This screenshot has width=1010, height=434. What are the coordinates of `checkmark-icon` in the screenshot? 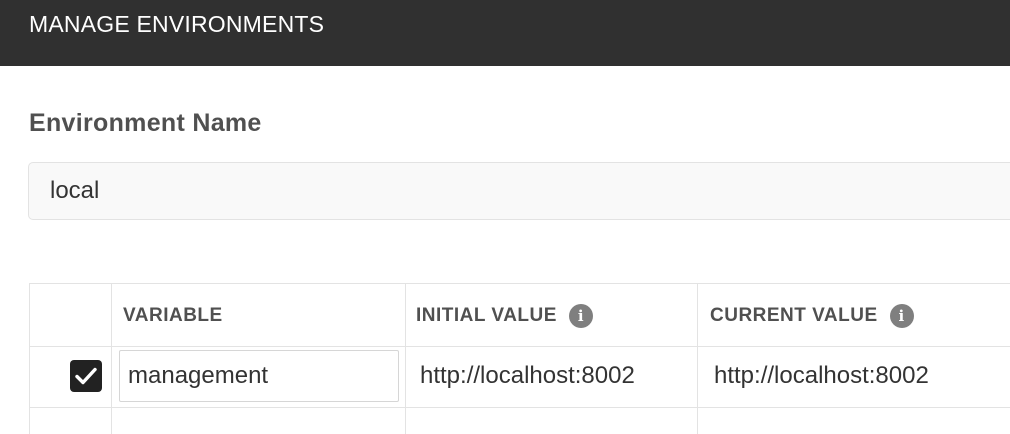 It's located at (86, 376).